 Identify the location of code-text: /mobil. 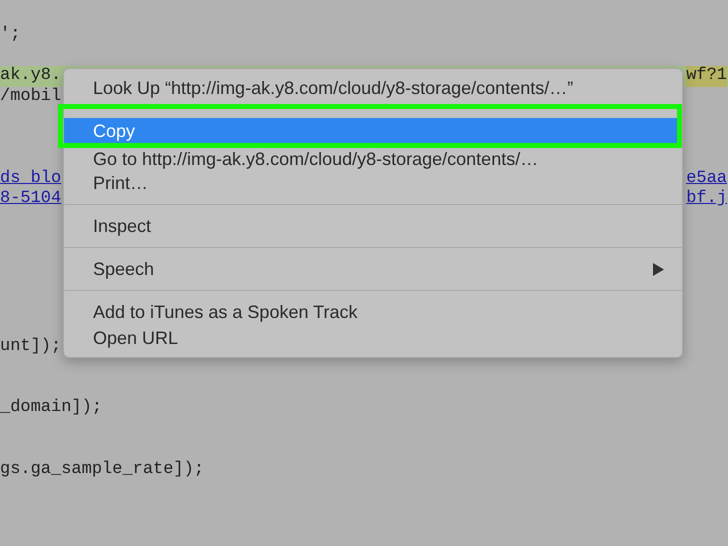
(31, 96).